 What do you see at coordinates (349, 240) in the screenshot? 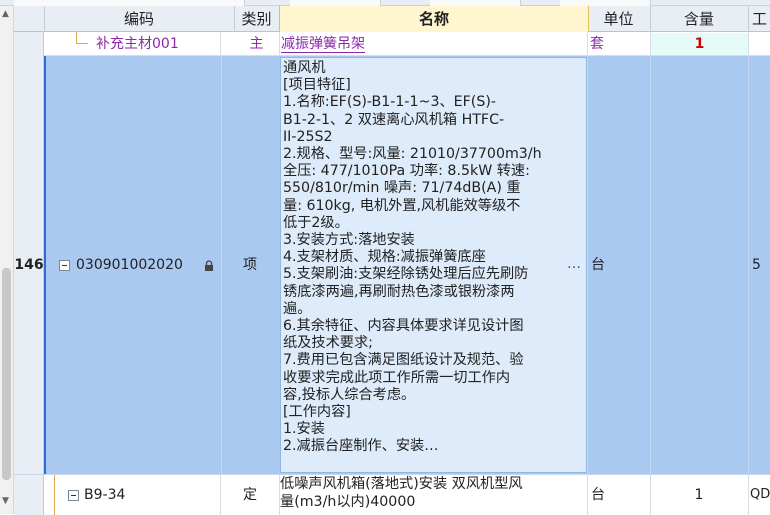
I see `desc-line: 3.安装方式:落地安装` at bounding box center [349, 240].